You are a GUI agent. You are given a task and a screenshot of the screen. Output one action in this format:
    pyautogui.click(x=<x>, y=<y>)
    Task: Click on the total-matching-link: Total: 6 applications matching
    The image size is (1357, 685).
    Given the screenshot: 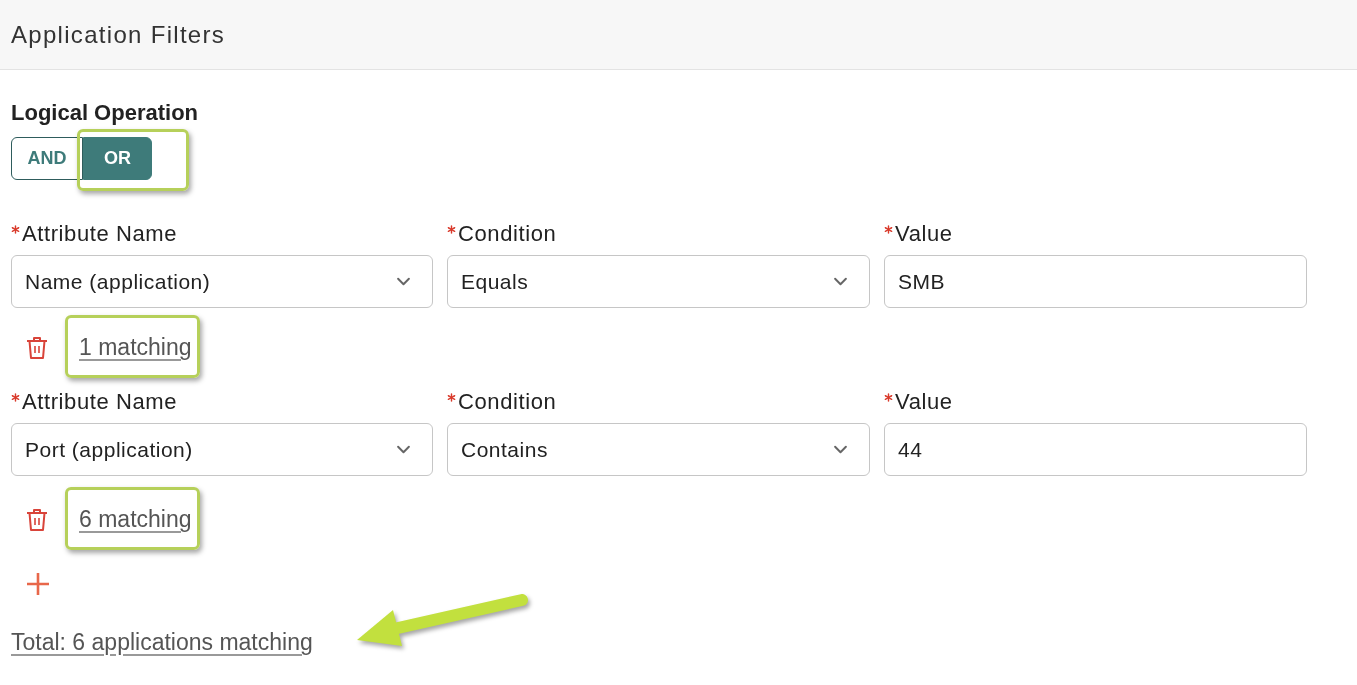 What is the action you would take?
    pyautogui.click(x=162, y=642)
    